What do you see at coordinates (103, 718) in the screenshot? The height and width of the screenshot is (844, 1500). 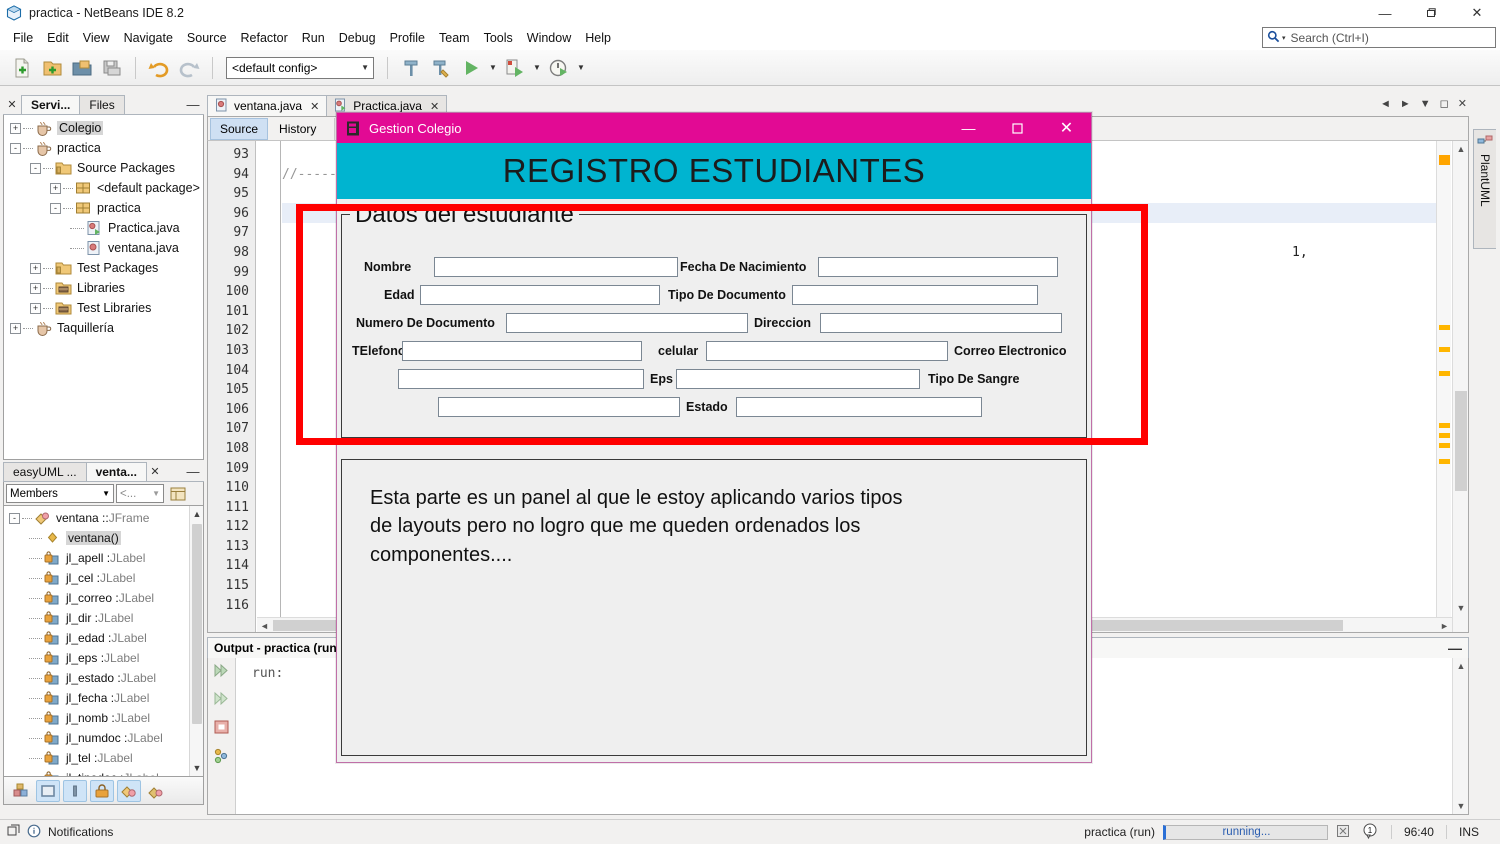 I see `member-node-jl-nomb: jl_nomb : JLabel` at bounding box center [103, 718].